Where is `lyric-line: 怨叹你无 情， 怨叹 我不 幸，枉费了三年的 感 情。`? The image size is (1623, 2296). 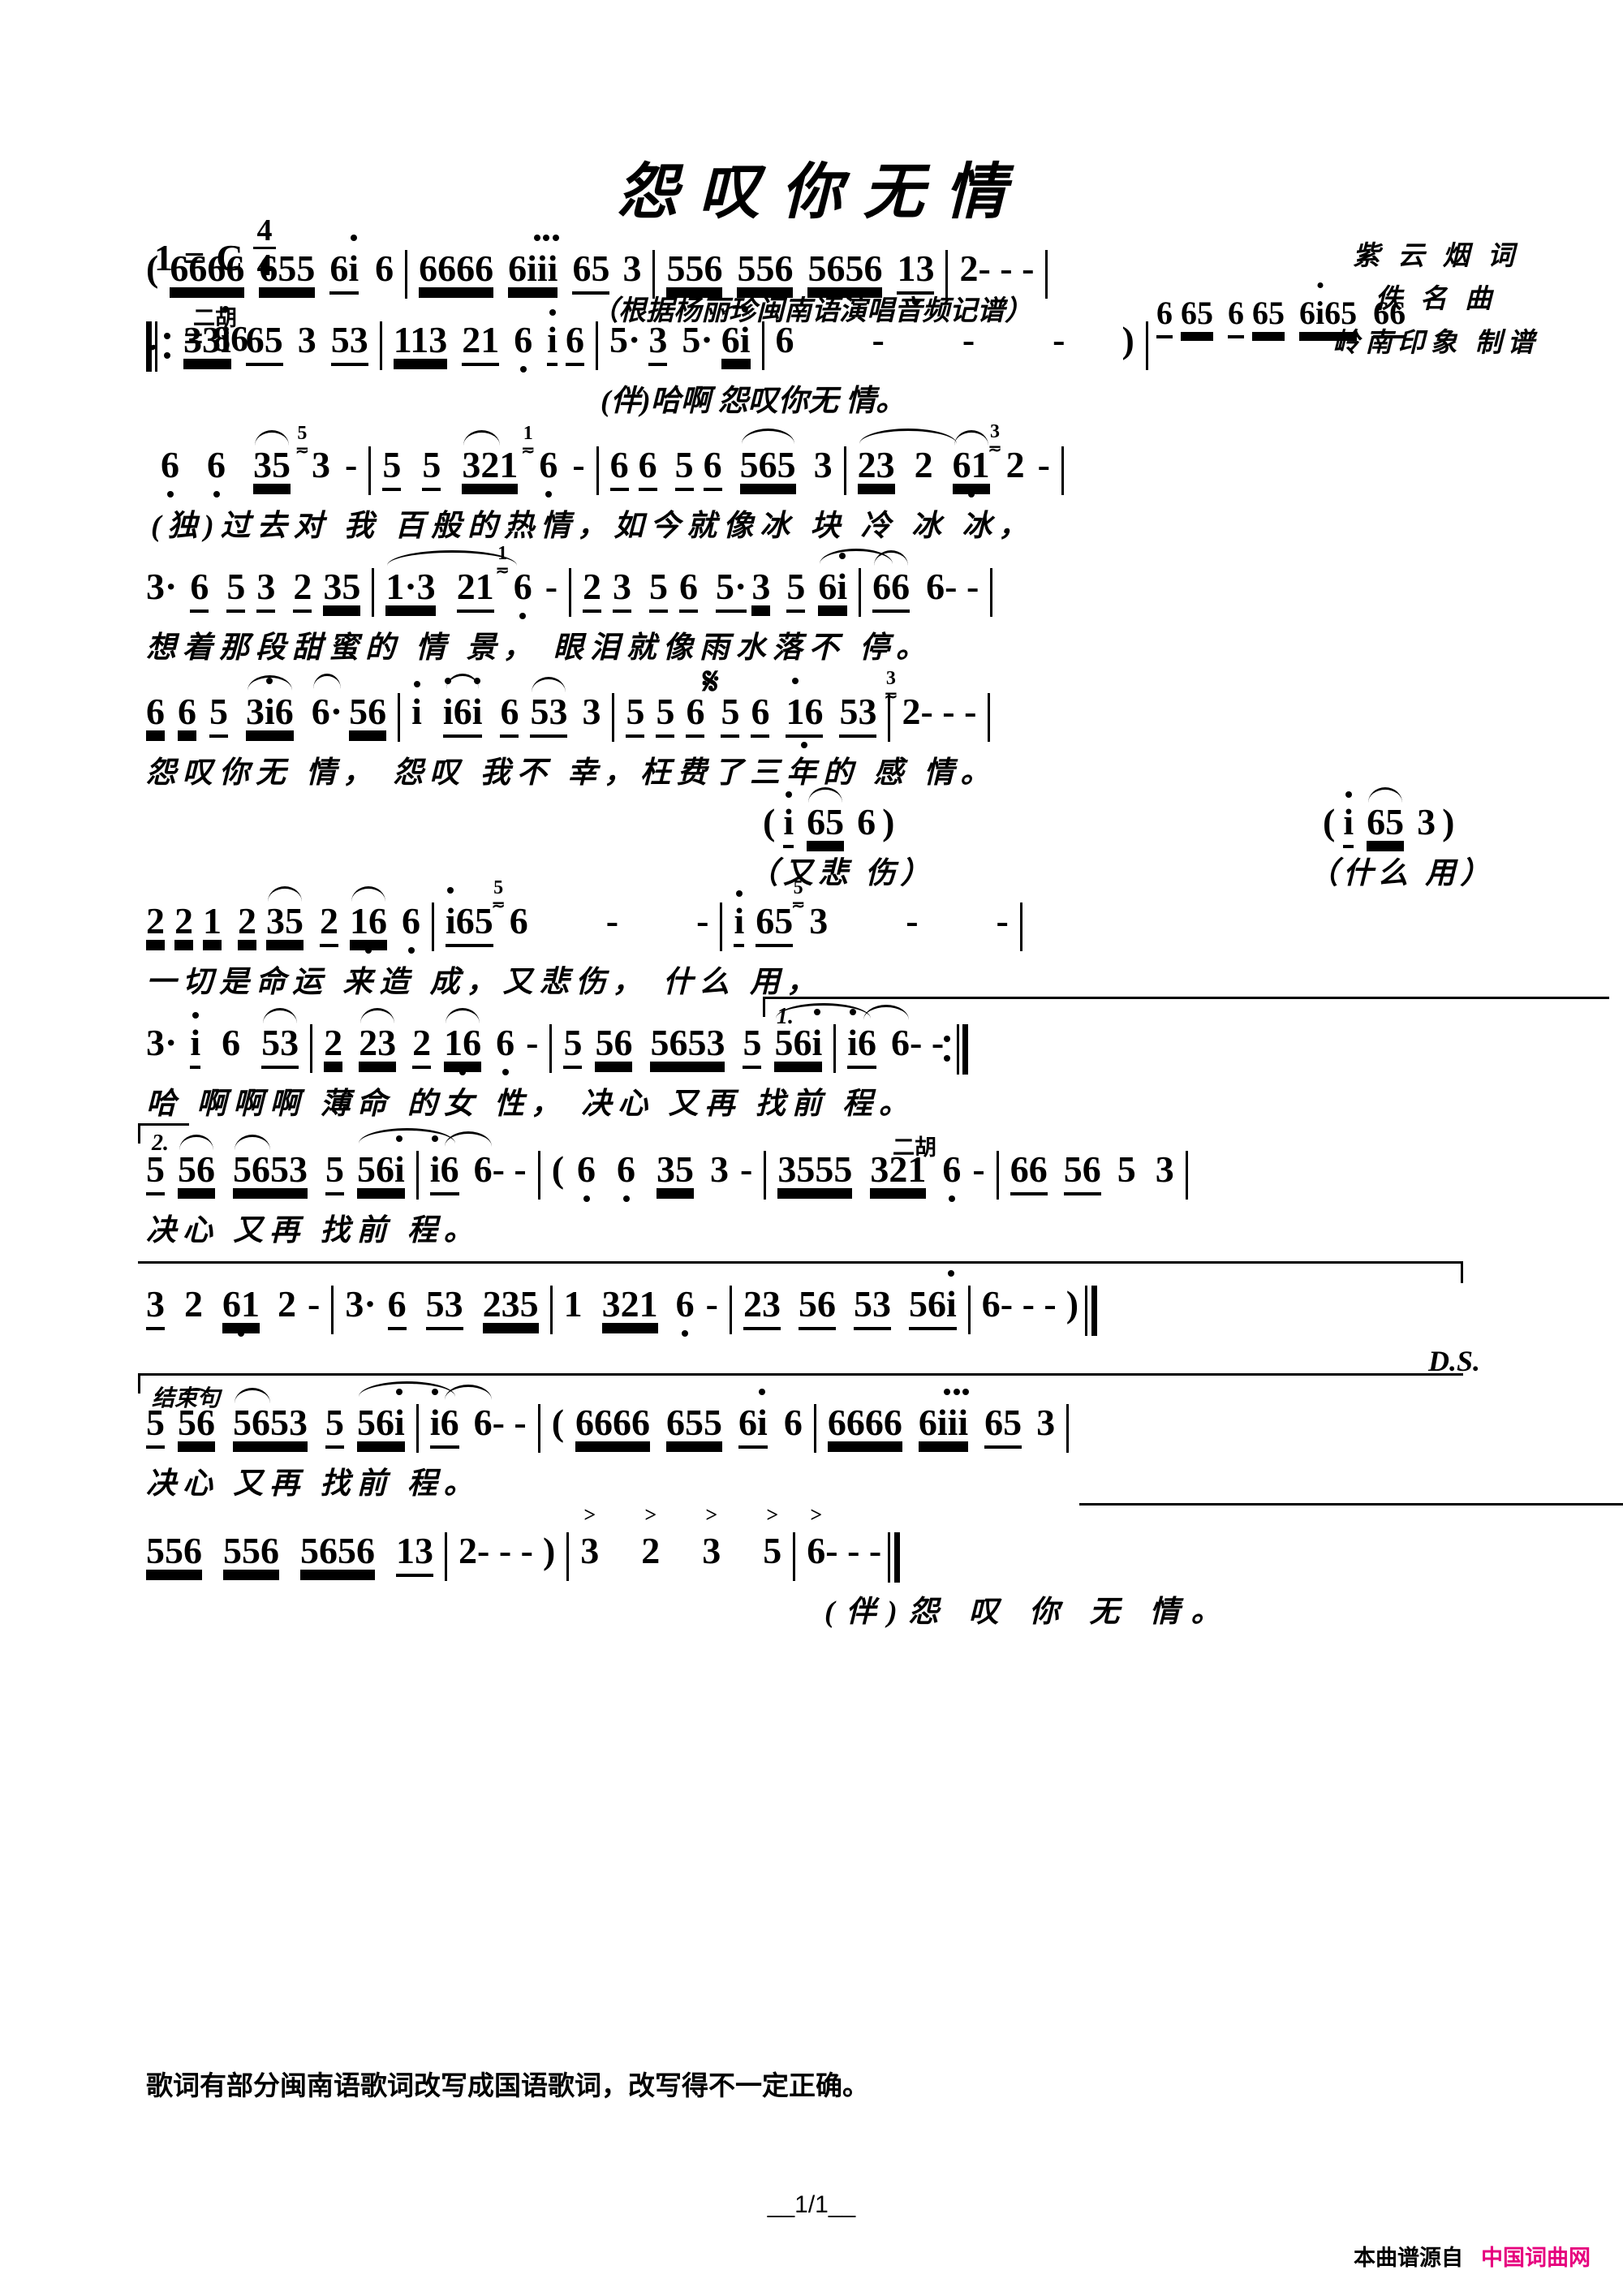
lyric-line: 怨叹你无 情， 怨叹 我不 幸，枉费了三年的 感 情。 is located at coordinates (571, 773).